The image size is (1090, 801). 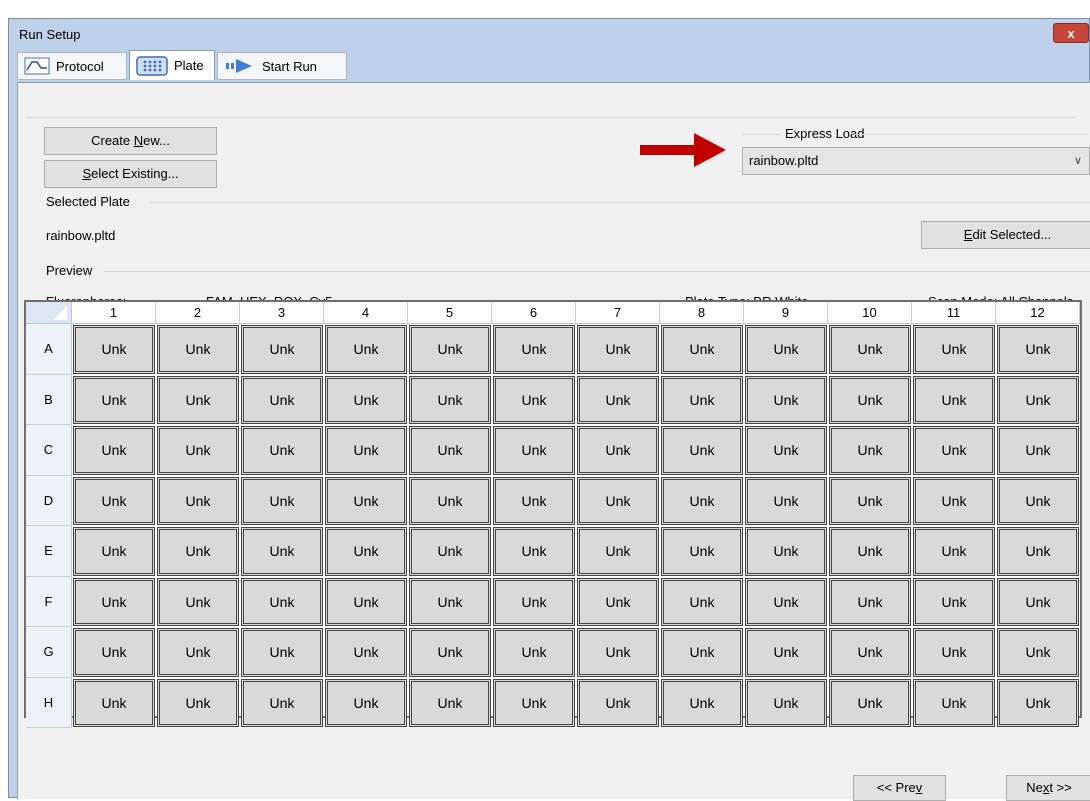 I want to click on title-bar: Run Setup x, so click(x=549, y=34).